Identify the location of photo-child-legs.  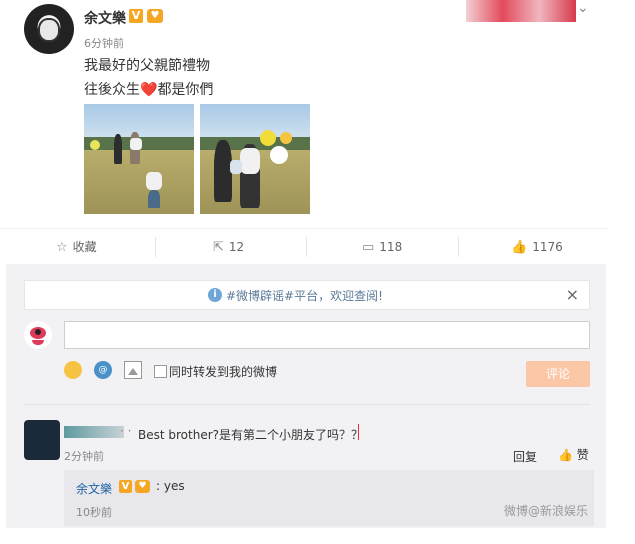
(154, 199).